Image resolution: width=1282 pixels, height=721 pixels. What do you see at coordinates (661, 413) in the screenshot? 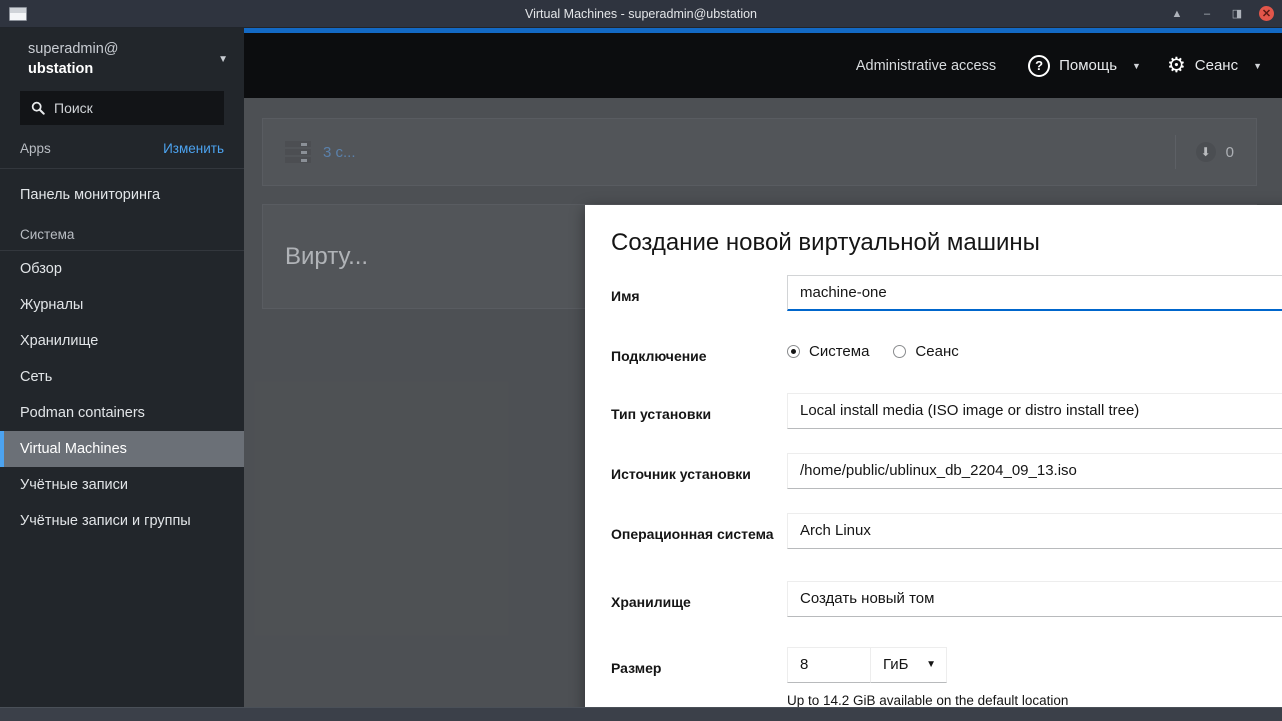
I see `install-type-label: Тип установки` at bounding box center [661, 413].